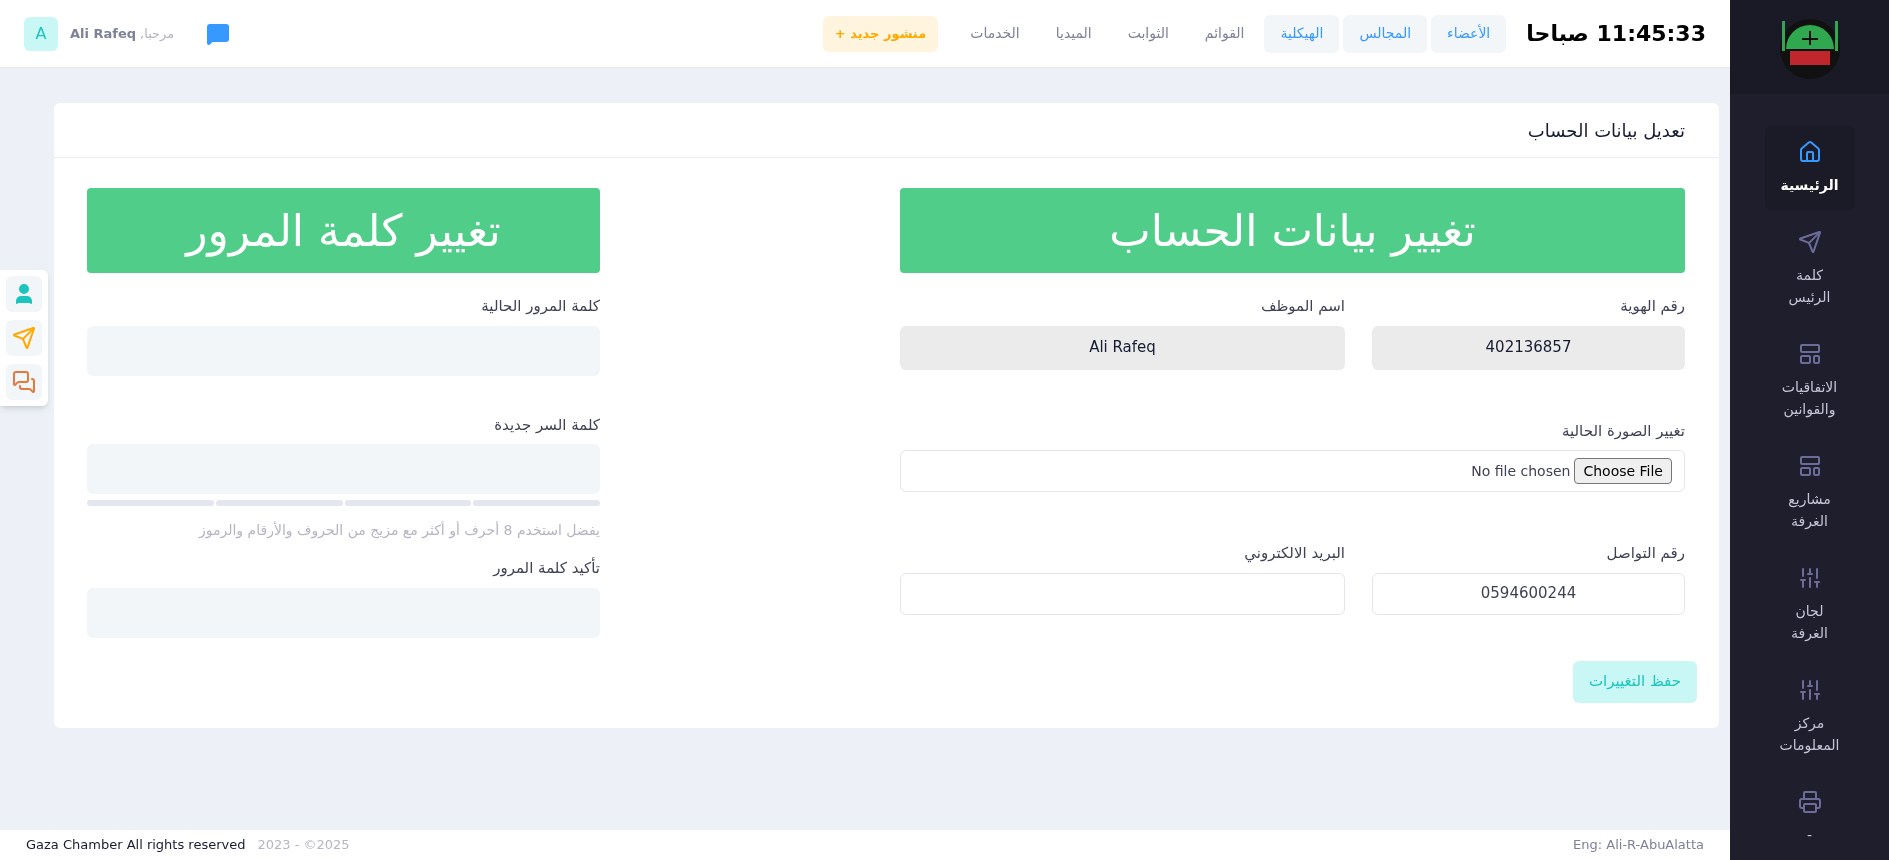  Describe the element at coordinates (303, 845) in the screenshot. I see `copyright-years: 2023 - ©2025` at that location.